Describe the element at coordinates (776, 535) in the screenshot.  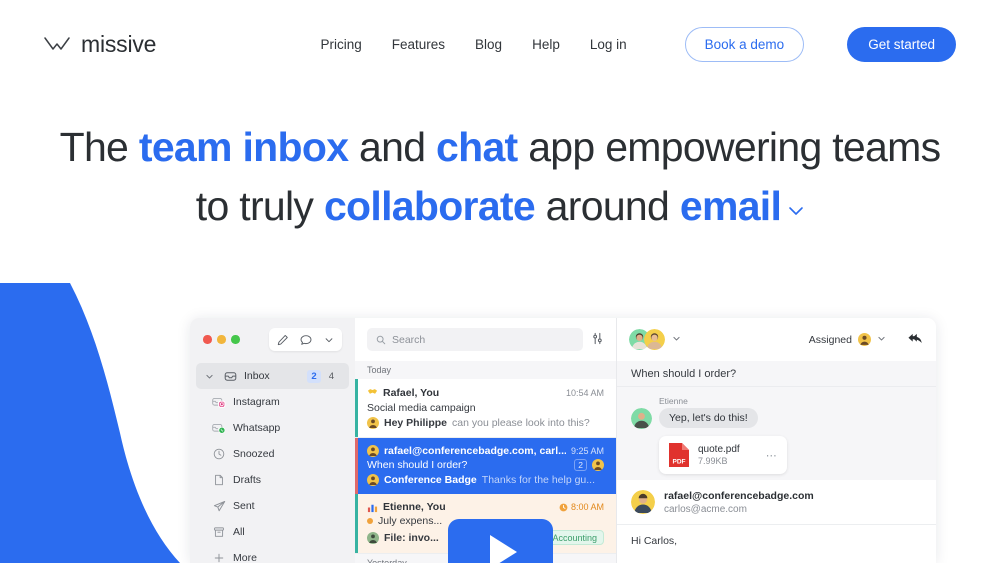
I see `message-body: Hi Carlos,` at that location.